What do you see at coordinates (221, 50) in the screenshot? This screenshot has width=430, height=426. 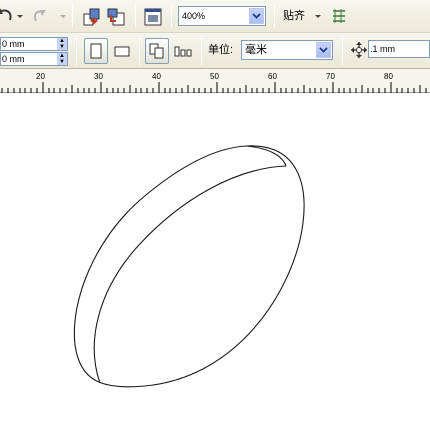 I see `units-label: 单位:` at bounding box center [221, 50].